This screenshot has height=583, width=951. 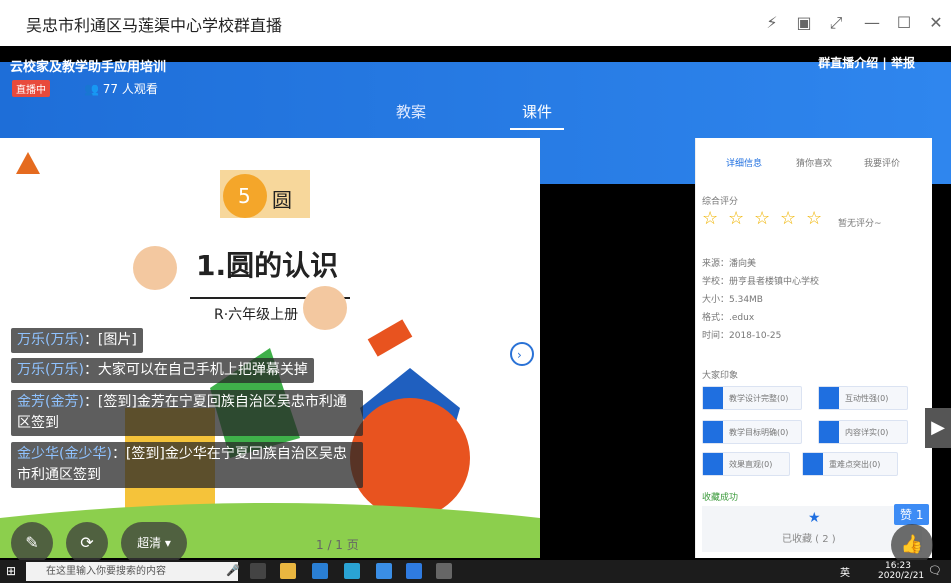 I want to click on top-links: 群直播介绍 | 举报, so click(x=866, y=62).